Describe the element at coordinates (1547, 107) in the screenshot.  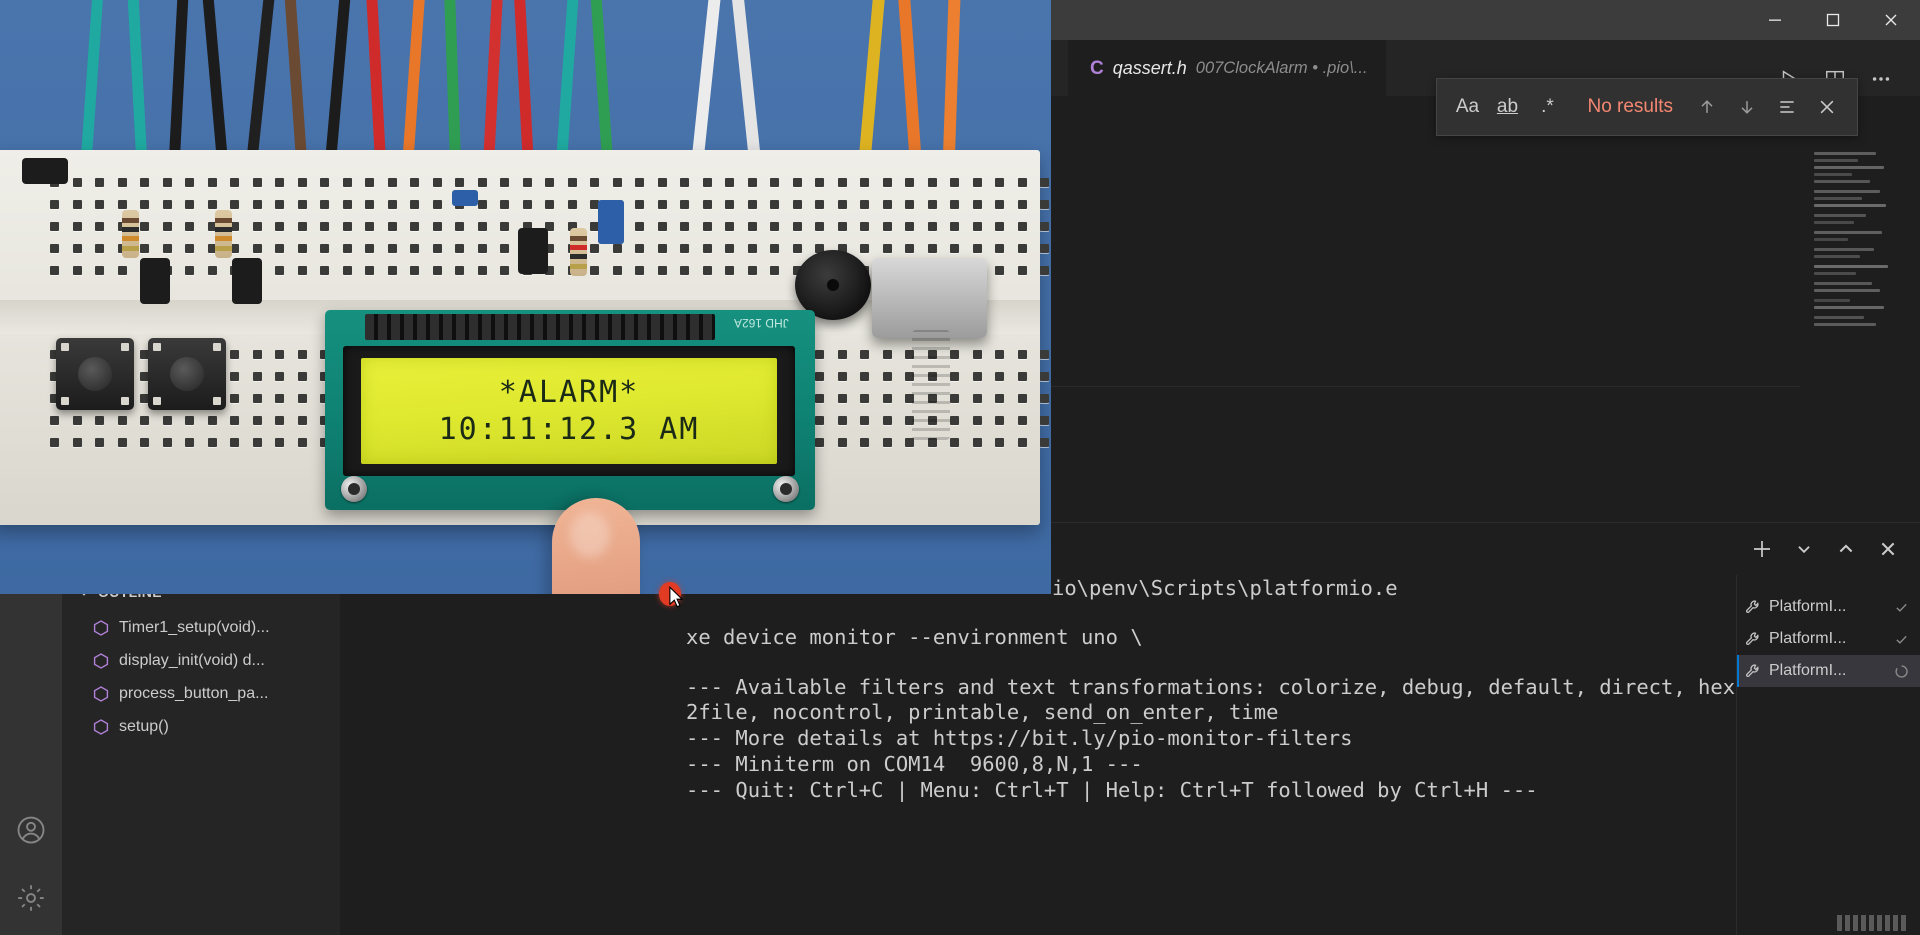
I see `regex-icon: .*` at that location.